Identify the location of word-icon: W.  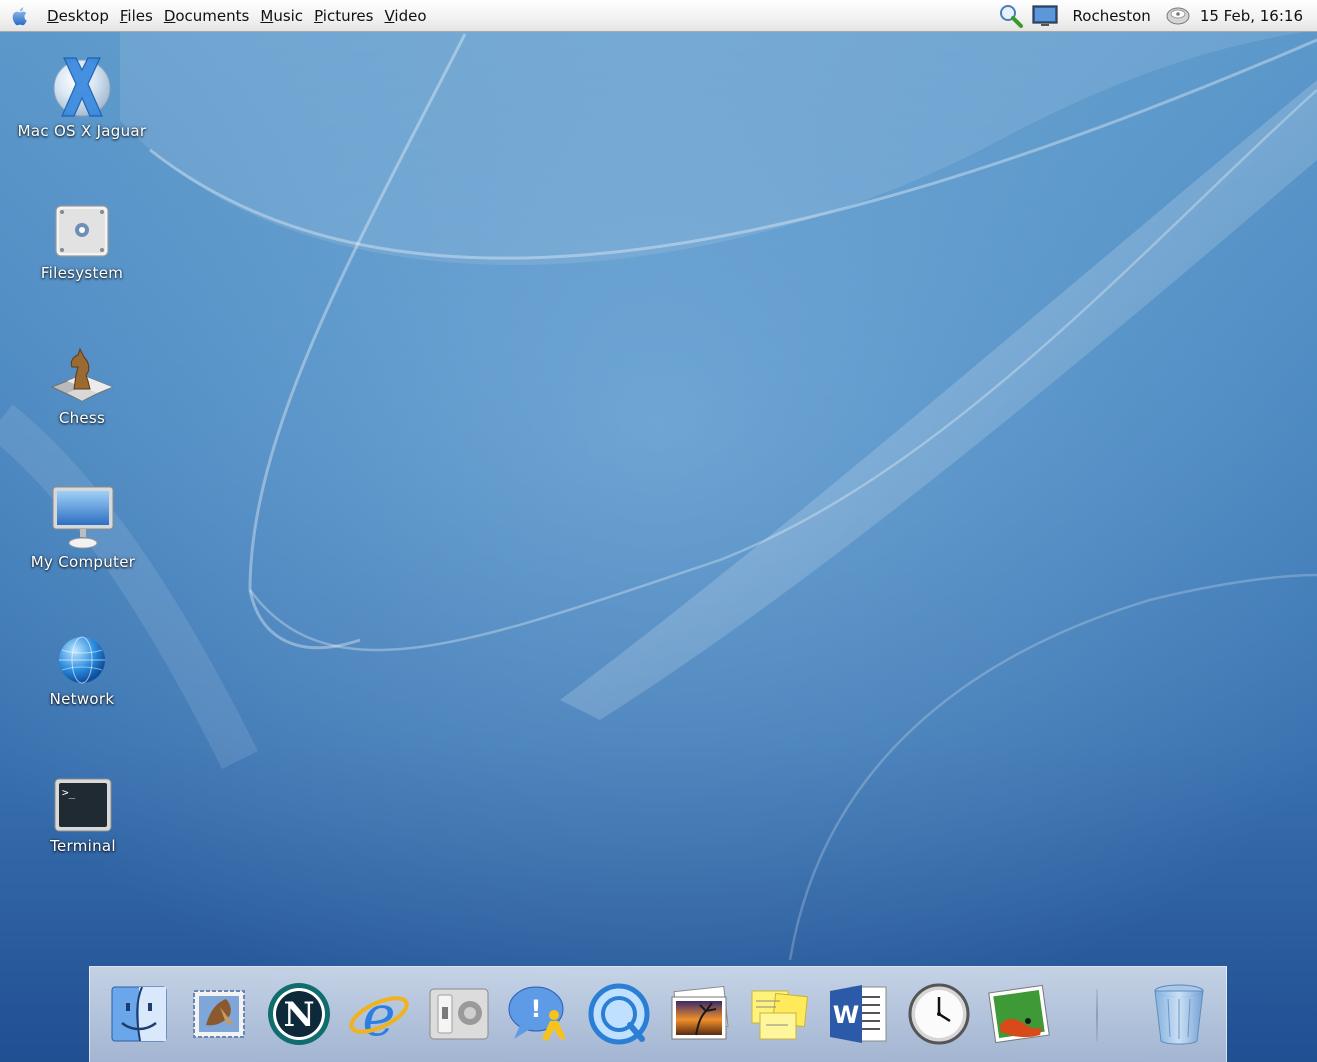
(858, 1014).